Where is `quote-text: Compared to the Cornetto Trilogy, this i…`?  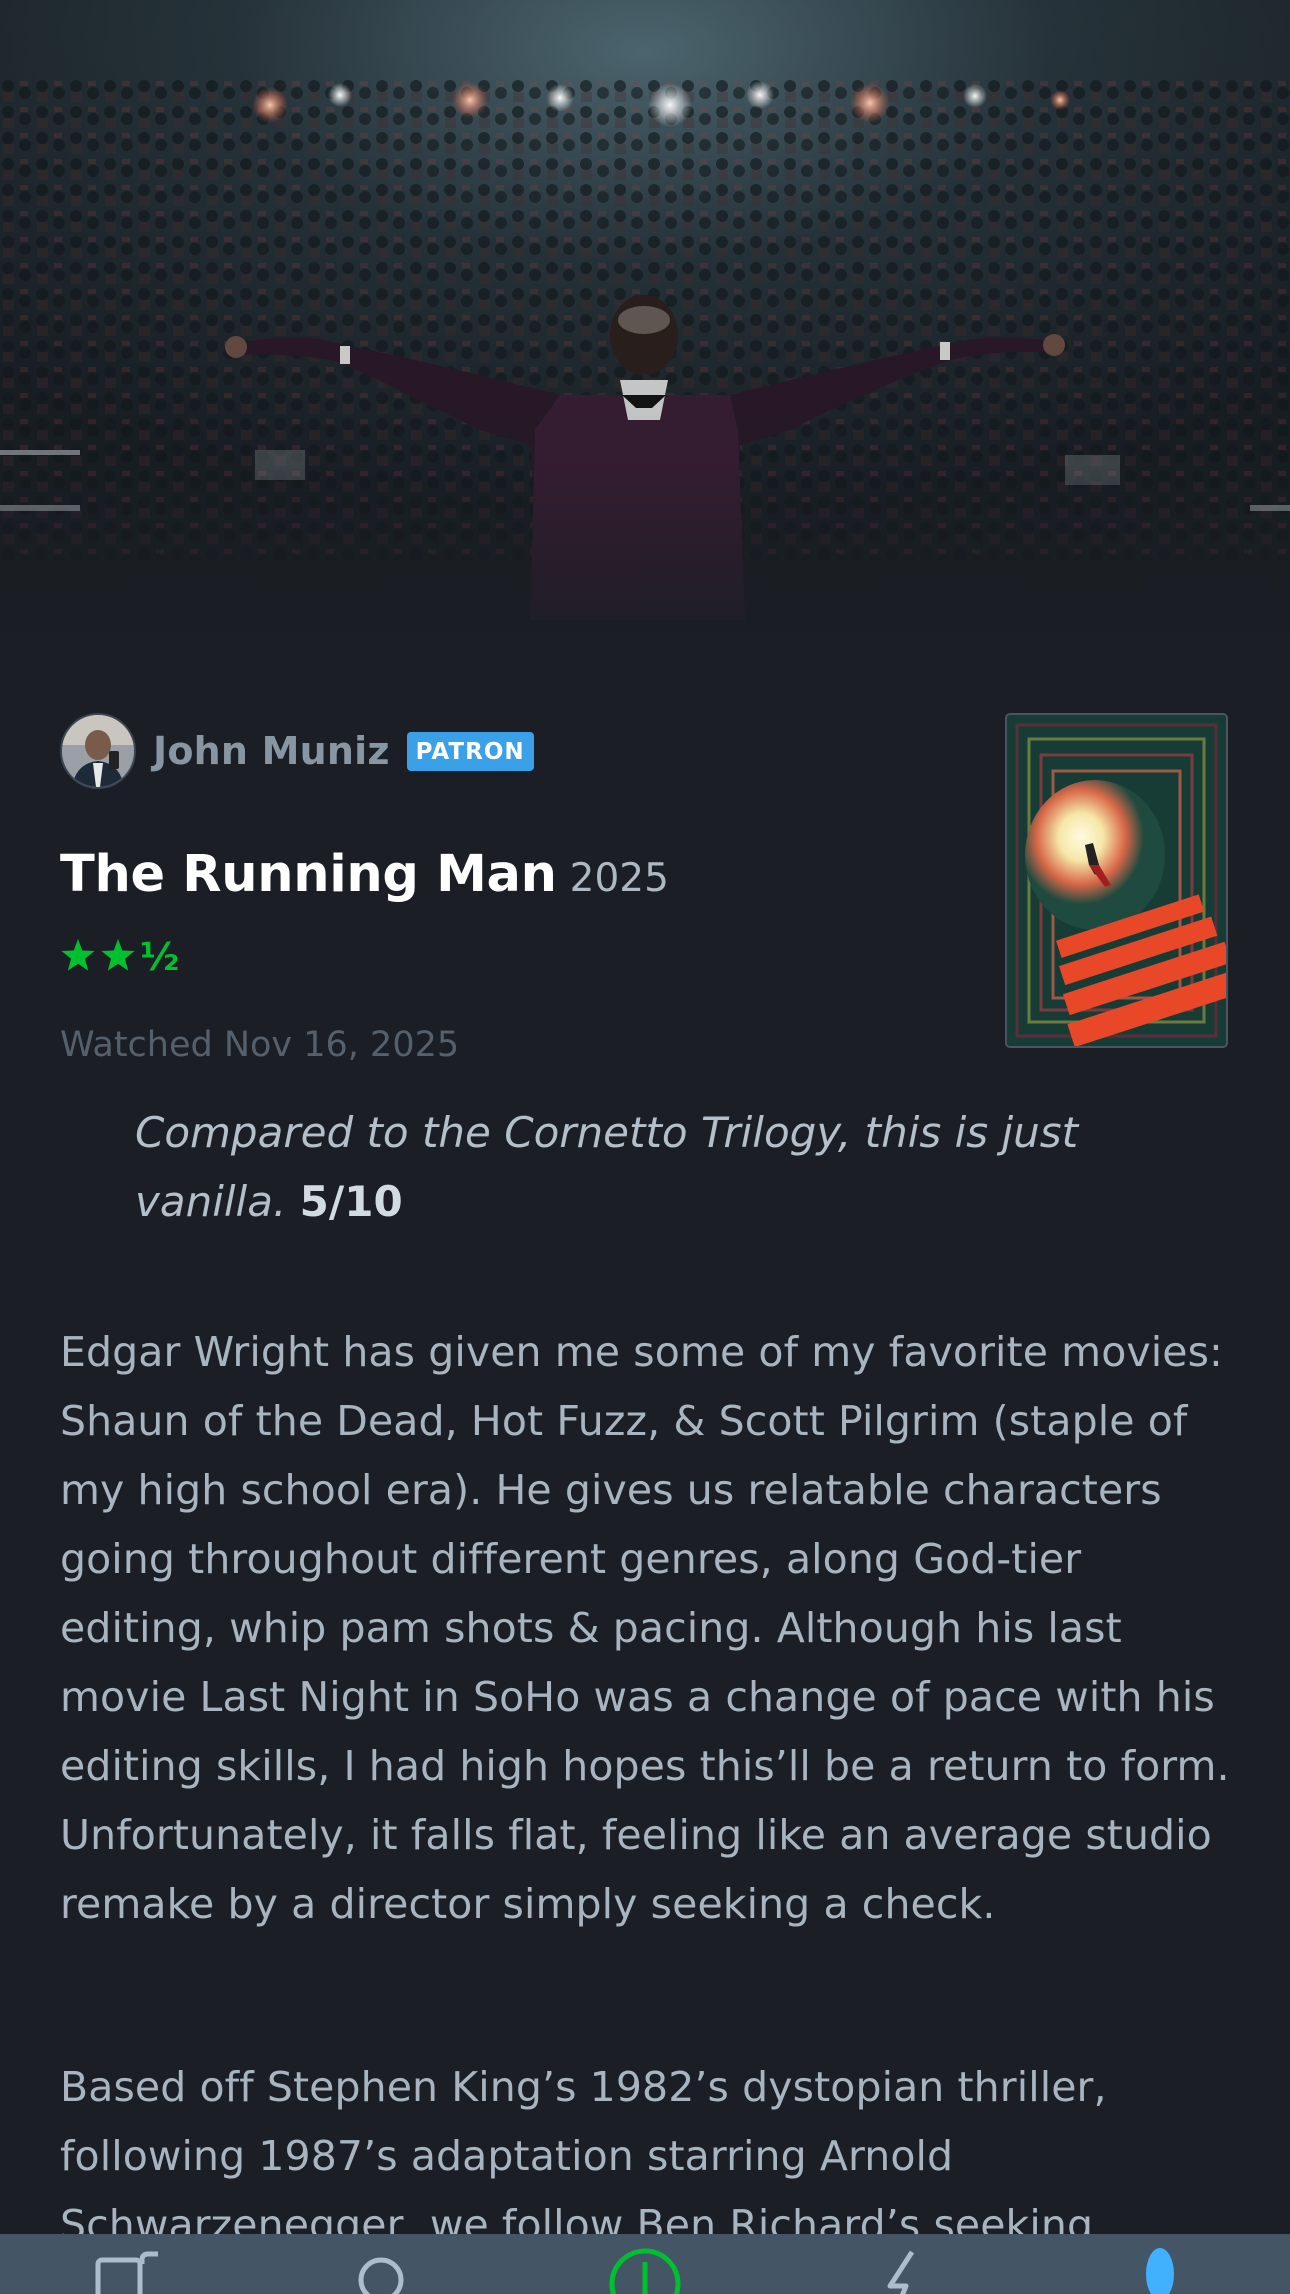
quote-text: Compared to the Cornetto Trilogy, this i… is located at coordinates (607, 1167).